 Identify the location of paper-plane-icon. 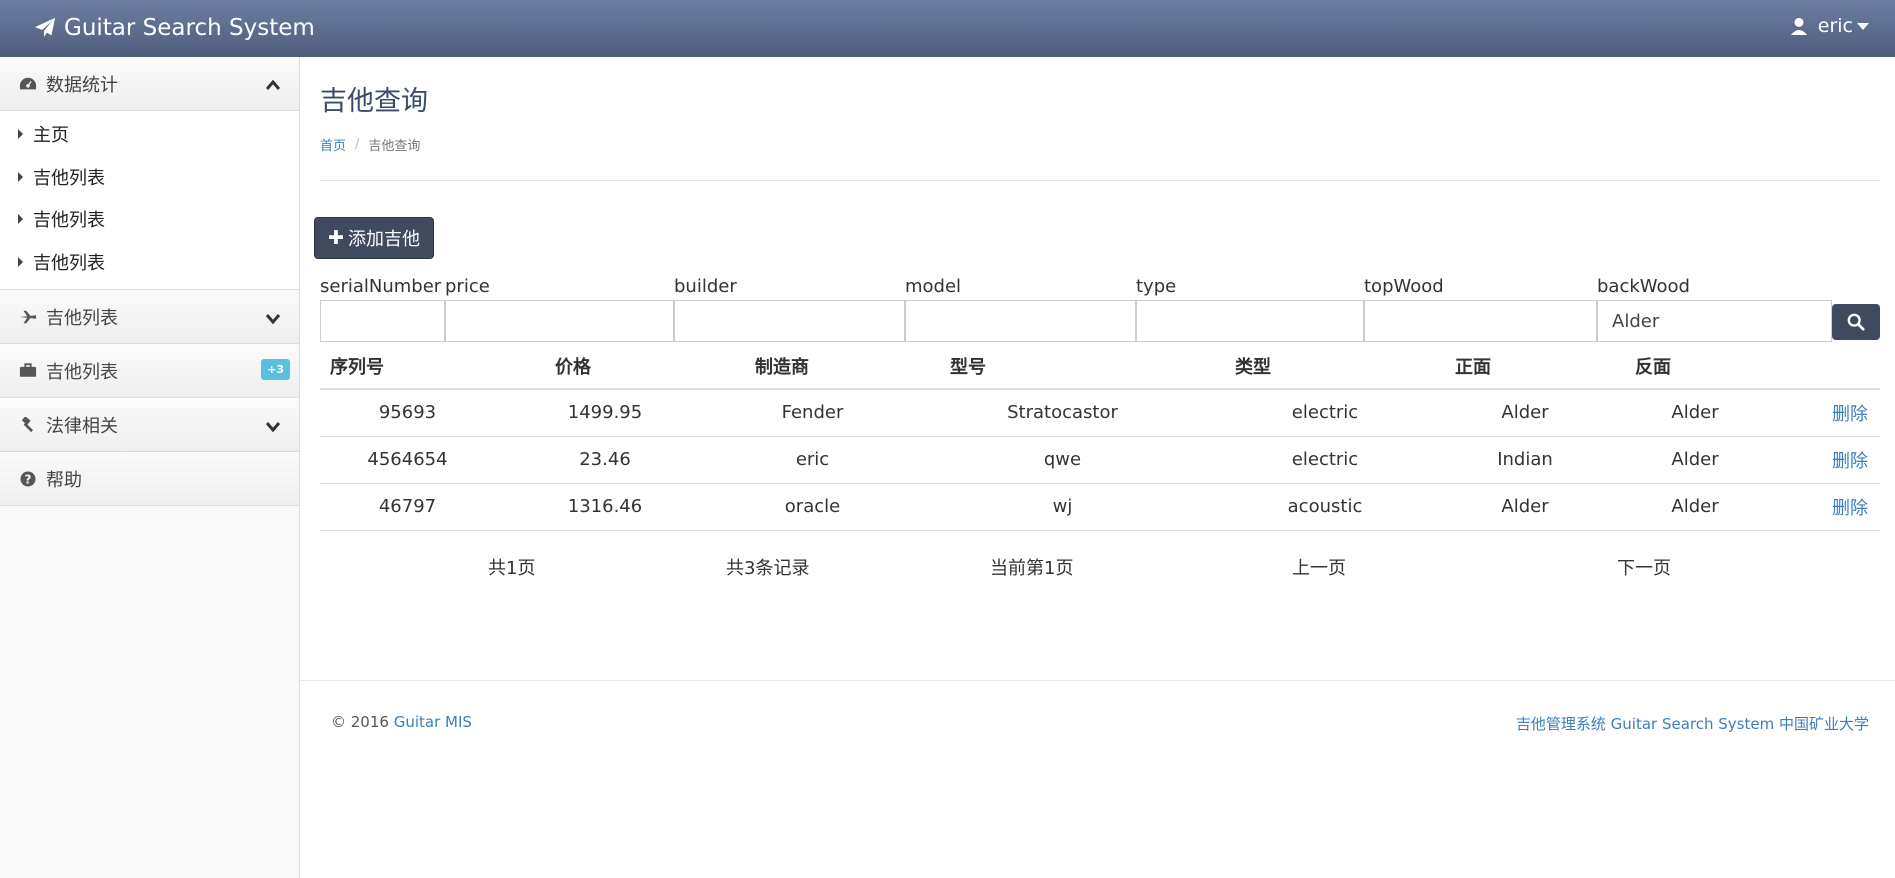
(45, 27).